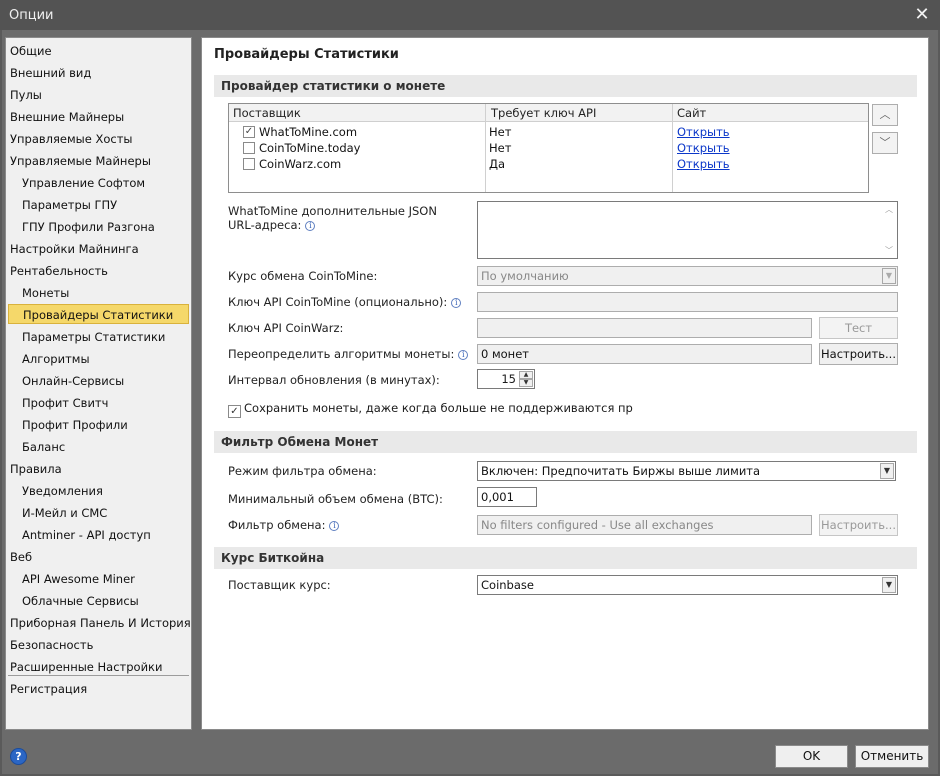 The width and height of the screenshot is (940, 776). What do you see at coordinates (500, 132) in the screenshot?
I see `requires-key-value: Нет` at bounding box center [500, 132].